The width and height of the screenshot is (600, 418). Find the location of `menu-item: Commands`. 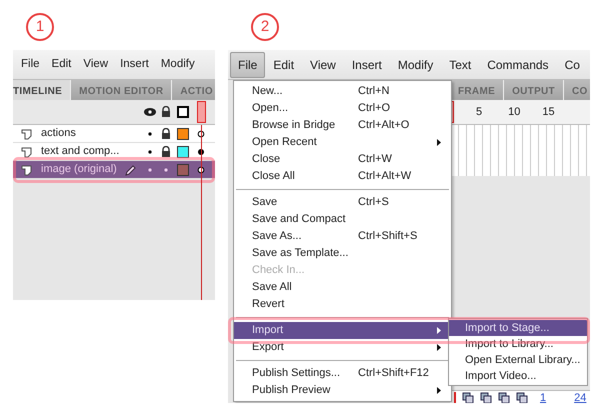

menu-item: Commands is located at coordinates (518, 65).